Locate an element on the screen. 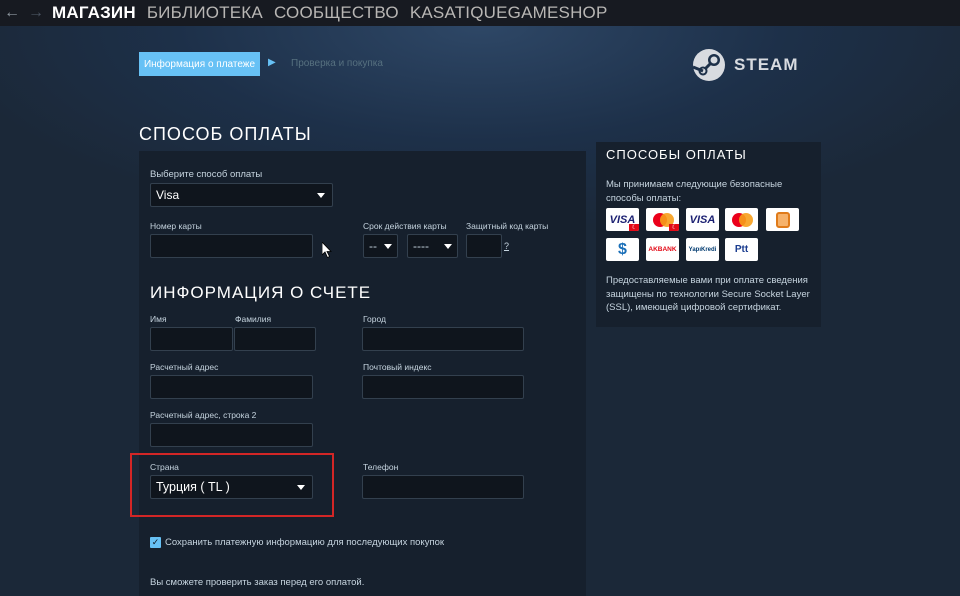 This screenshot has width=960, height=596. prepaid-card-logo is located at coordinates (782, 219).